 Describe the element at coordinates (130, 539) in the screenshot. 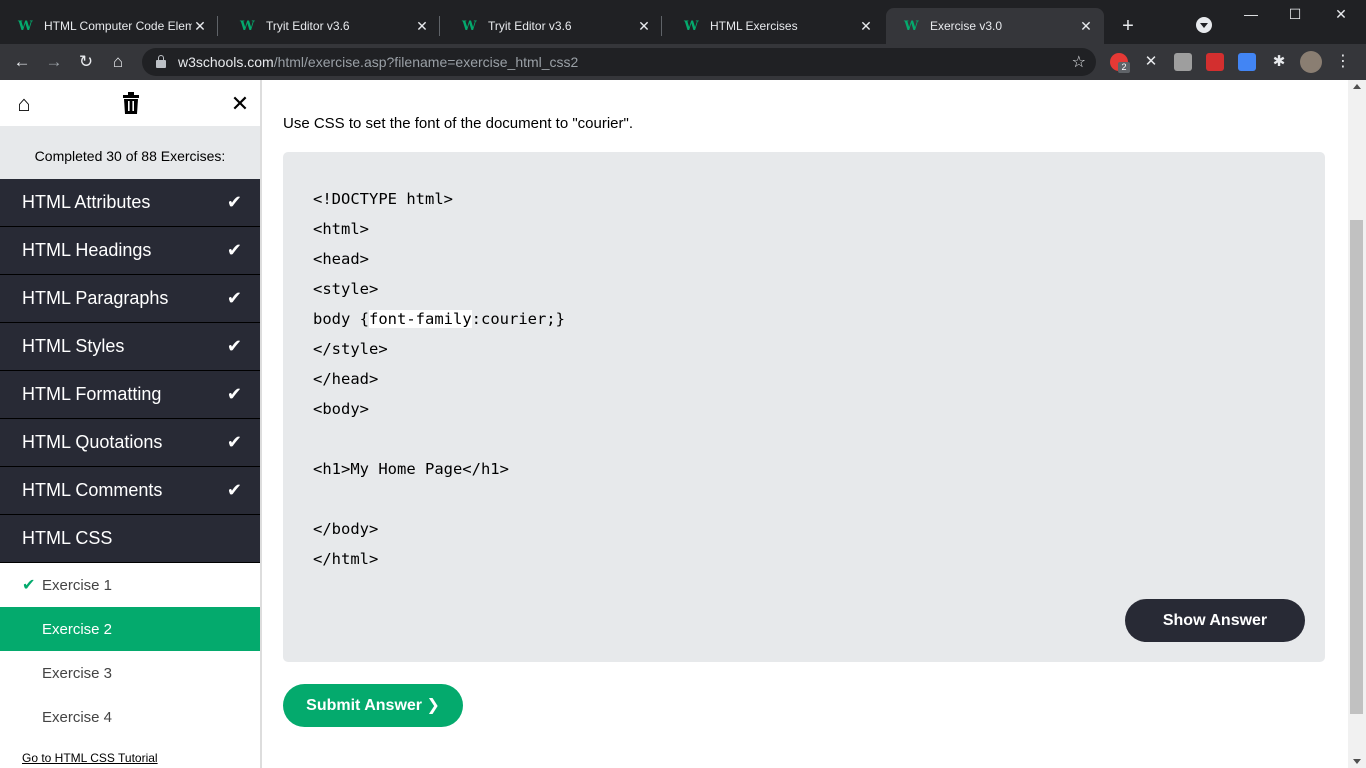

I see `sidebar-topic-html-css: HTML CSS` at that location.